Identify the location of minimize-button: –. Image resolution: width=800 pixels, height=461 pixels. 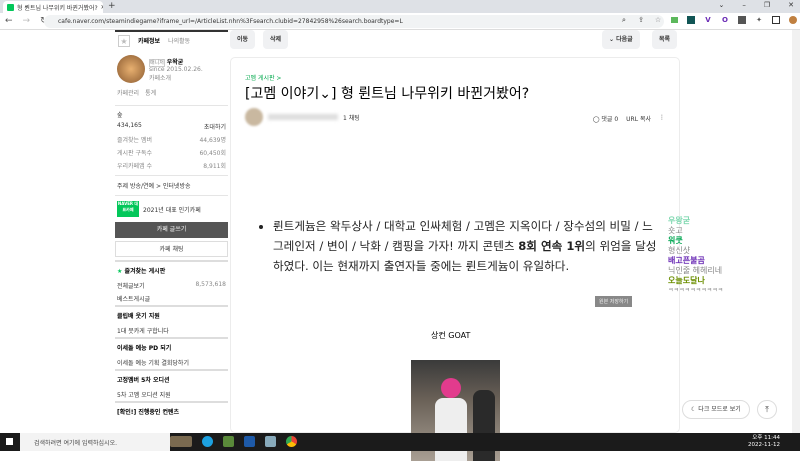
(744, 5).